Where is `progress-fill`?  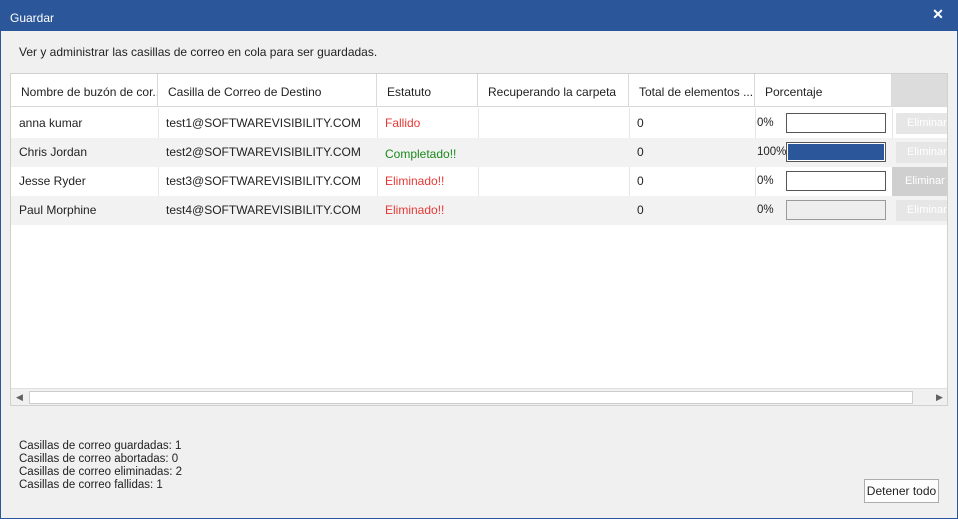
progress-fill is located at coordinates (836, 152).